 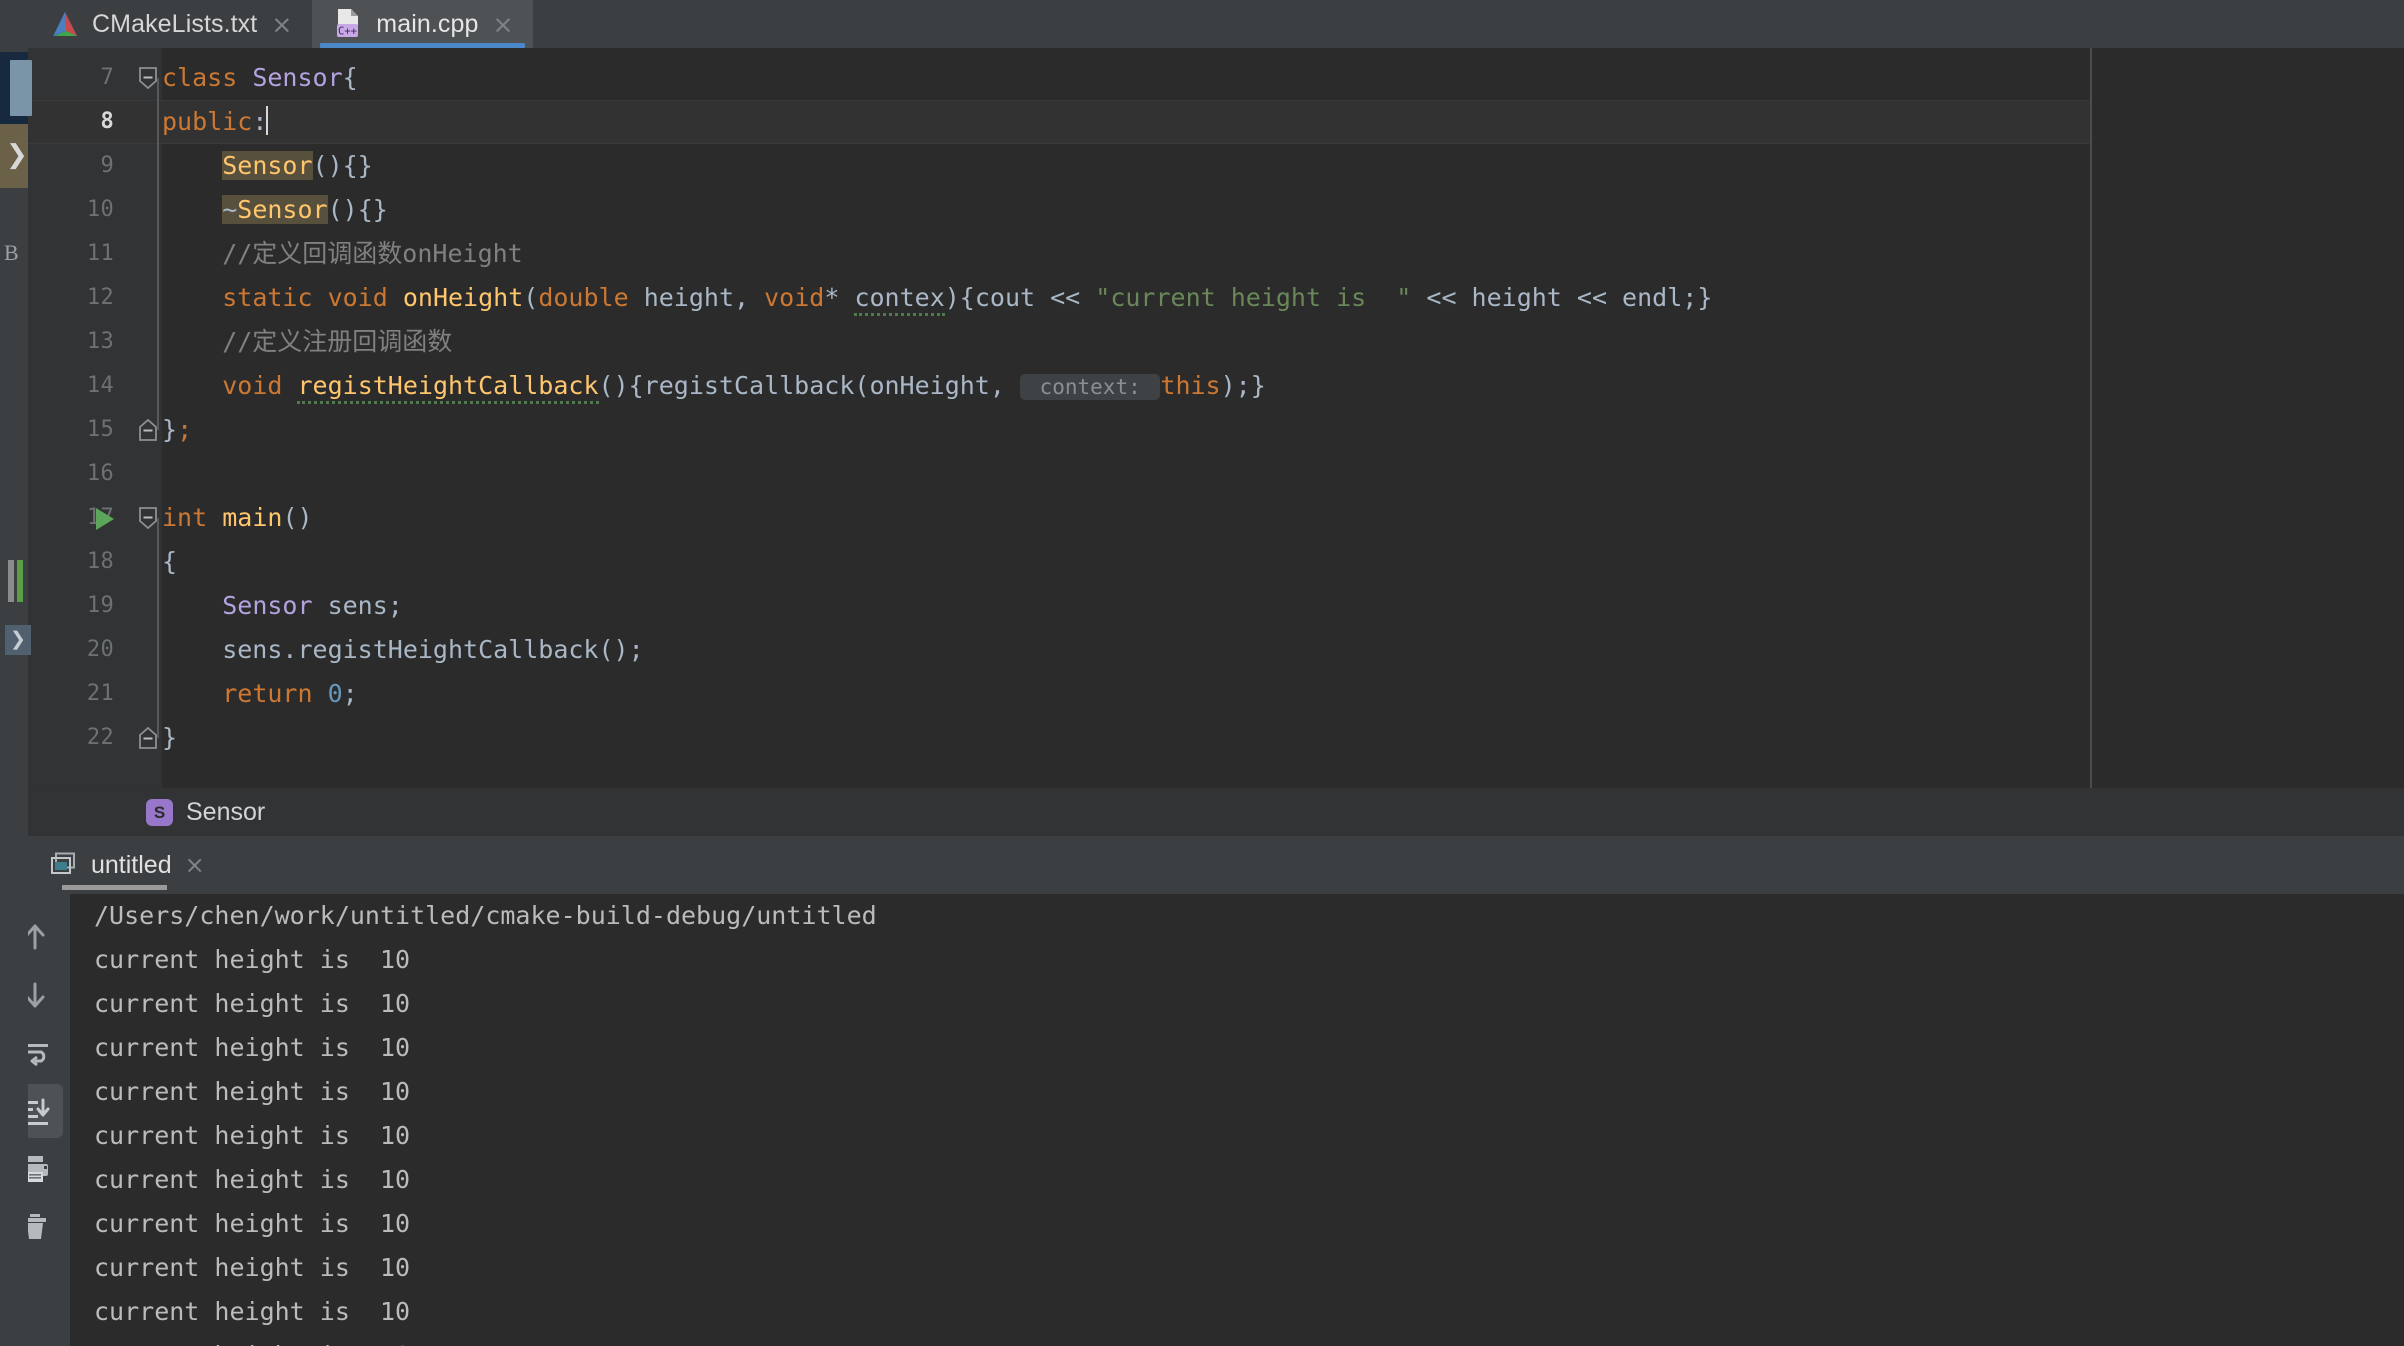 I want to click on code-text: //定义回调函数onHeight, so click(x=342, y=254).